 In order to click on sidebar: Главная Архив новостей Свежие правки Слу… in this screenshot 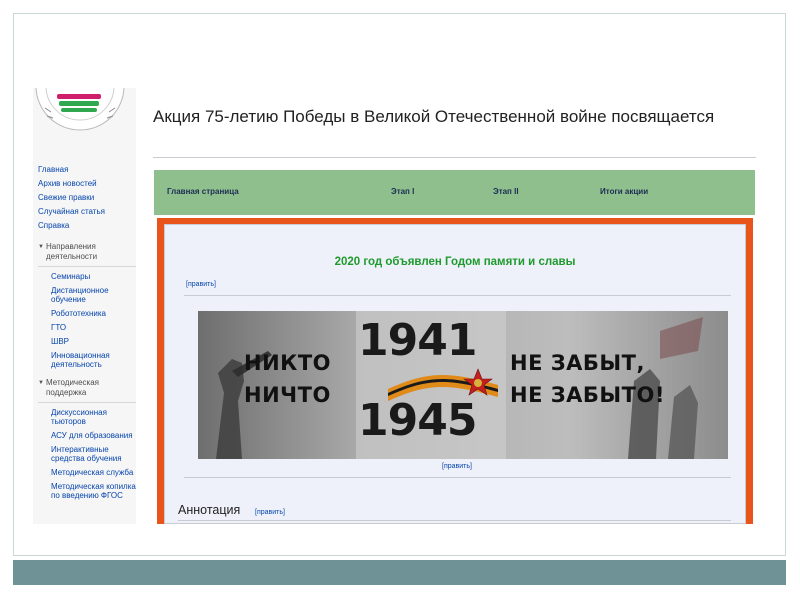, I will do `click(84, 306)`.